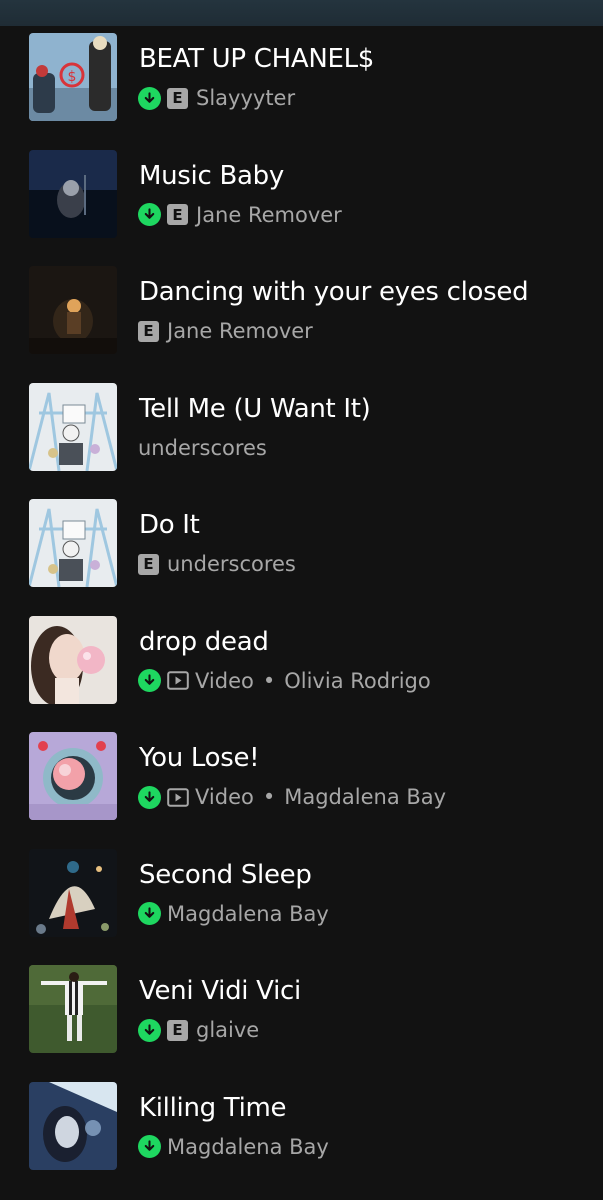 Image resolution: width=603 pixels, height=1200 pixels. What do you see at coordinates (301, 13) in the screenshot?
I see `top-bar` at bounding box center [301, 13].